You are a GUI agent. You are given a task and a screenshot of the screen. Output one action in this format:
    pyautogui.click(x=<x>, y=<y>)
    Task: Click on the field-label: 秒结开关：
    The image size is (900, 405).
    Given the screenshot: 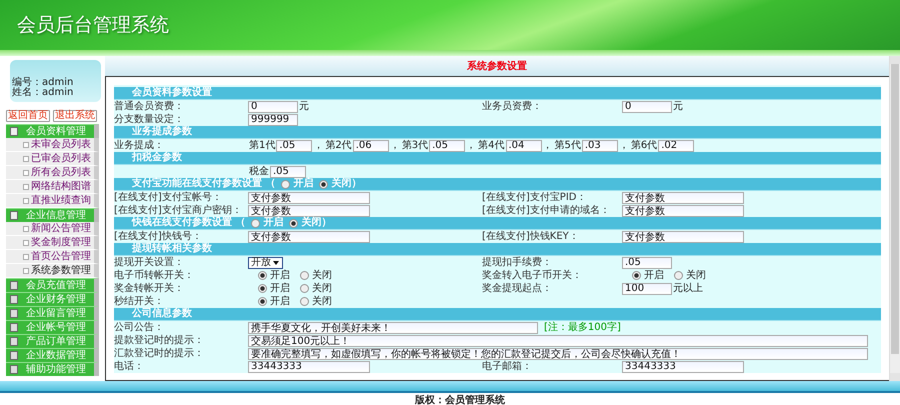 What is the action you would take?
    pyautogui.click(x=139, y=302)
    